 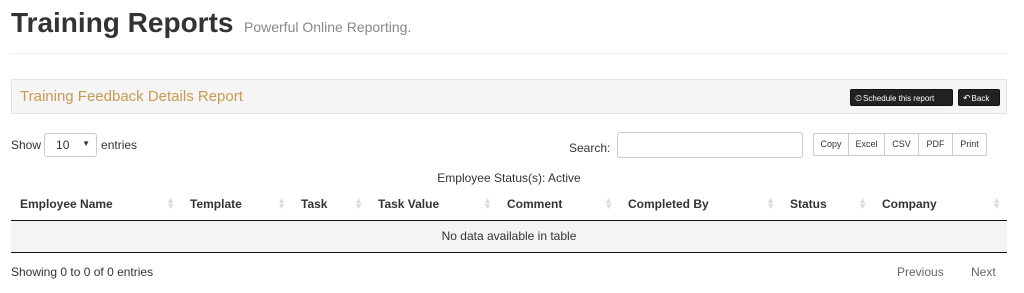 What do you see at coordinates (433, 204) in the screenshot?
I see `column-header-task-value: Task Value ▲ ▼` at bounding box center [433, 204].